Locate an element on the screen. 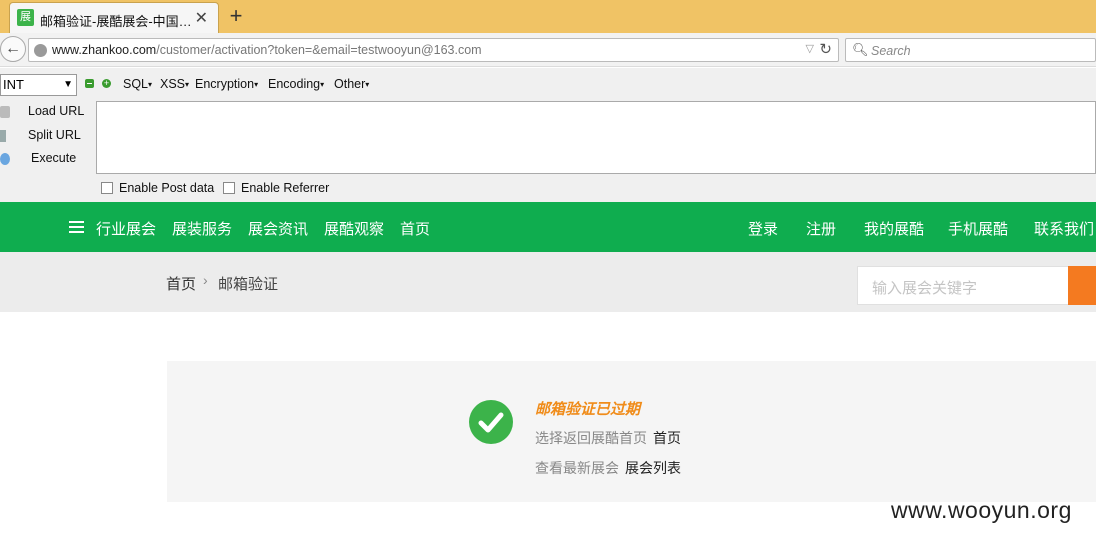 The image size is (1096, 540). nav-item-contact: 联系我们 is located at coordinates (1064, 228).